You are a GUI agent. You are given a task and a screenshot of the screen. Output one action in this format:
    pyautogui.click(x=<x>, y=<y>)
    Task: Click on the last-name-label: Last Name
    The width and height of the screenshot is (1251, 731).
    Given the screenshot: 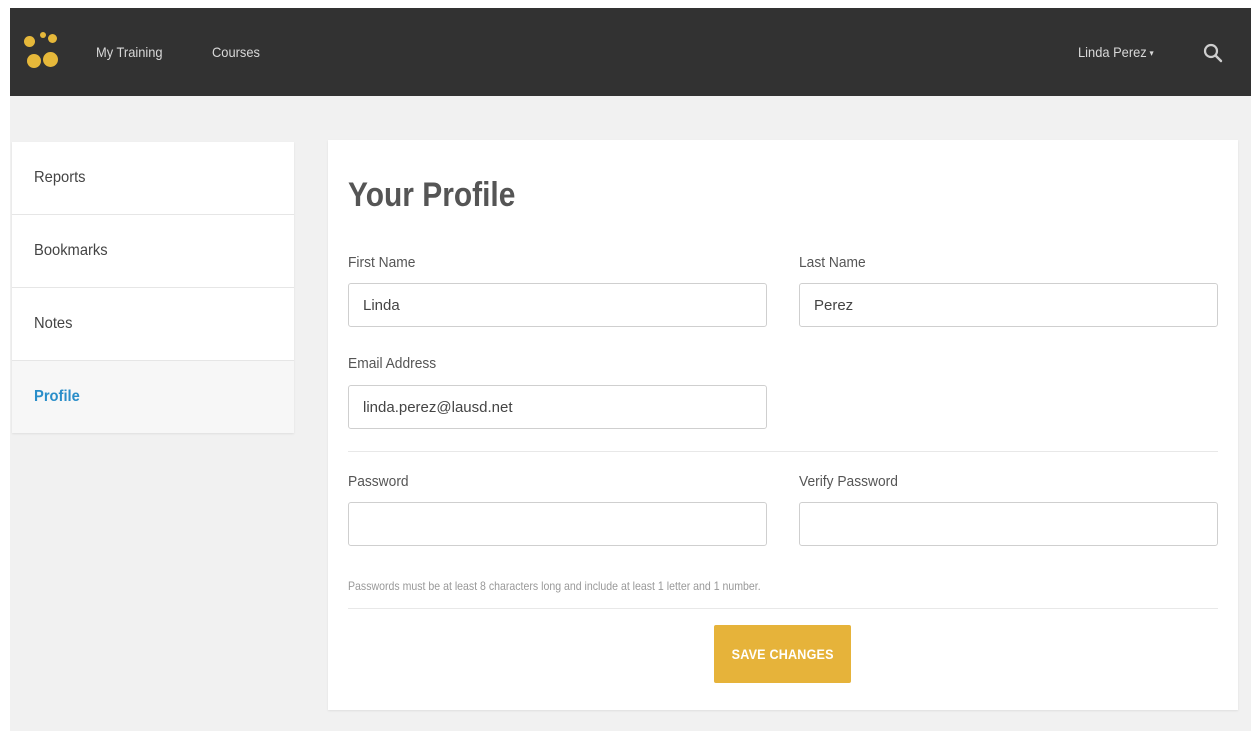 What is the action you would take?
    pyautogui.click(x=832, y=262)
    